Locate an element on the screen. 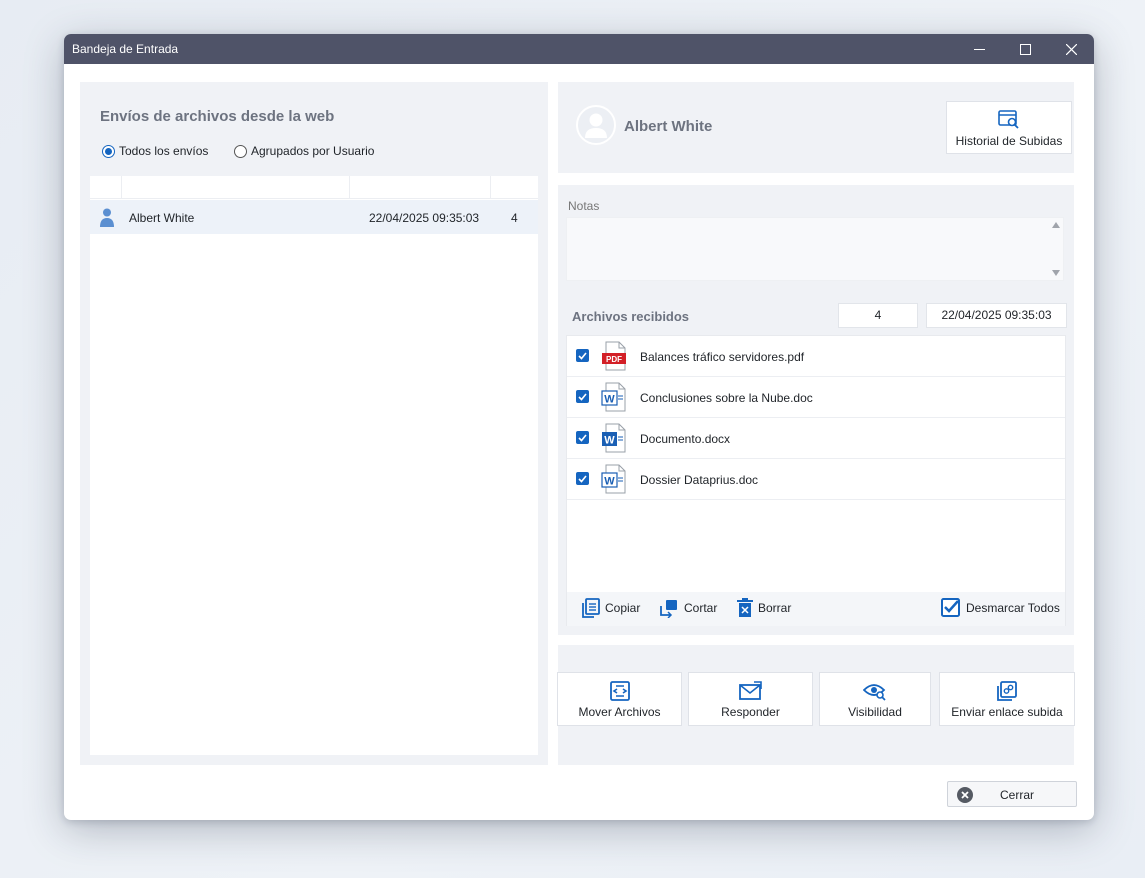 This screenshot has width=1145, height=878. maximize-button is located at coordinates (1025, 49).